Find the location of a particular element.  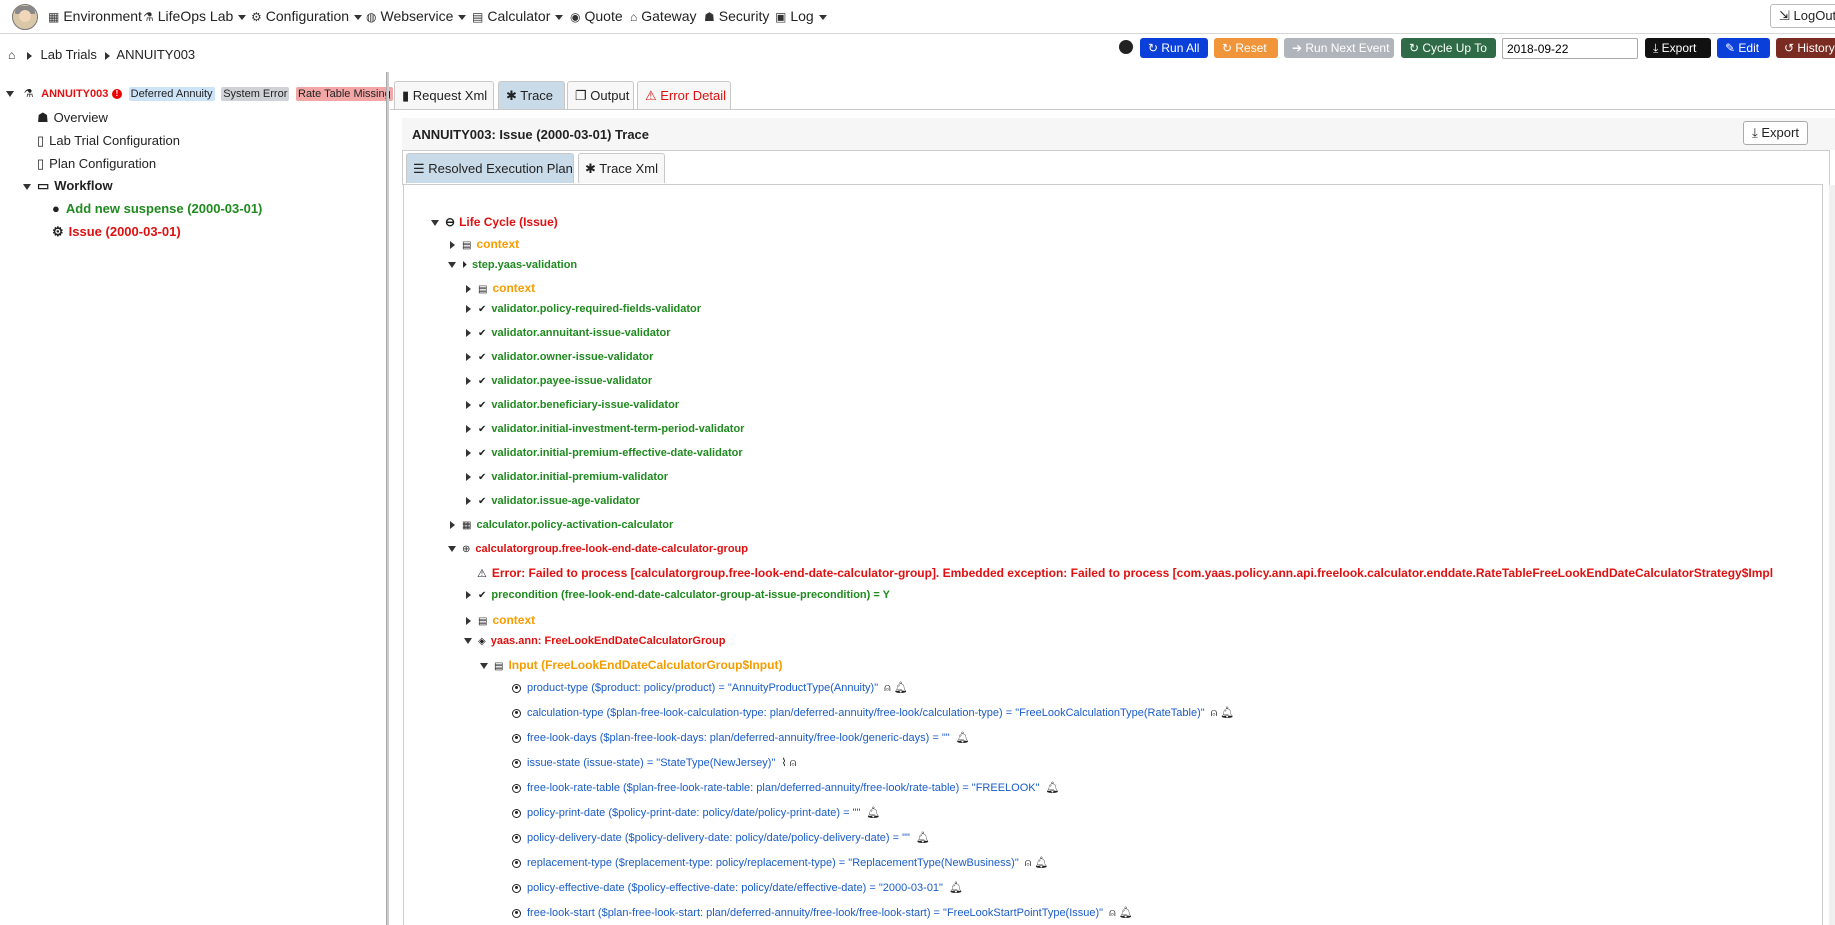

trace-lifecycle: ⊖ Life Cycle (Issue) is located at coordinates (494, 222).